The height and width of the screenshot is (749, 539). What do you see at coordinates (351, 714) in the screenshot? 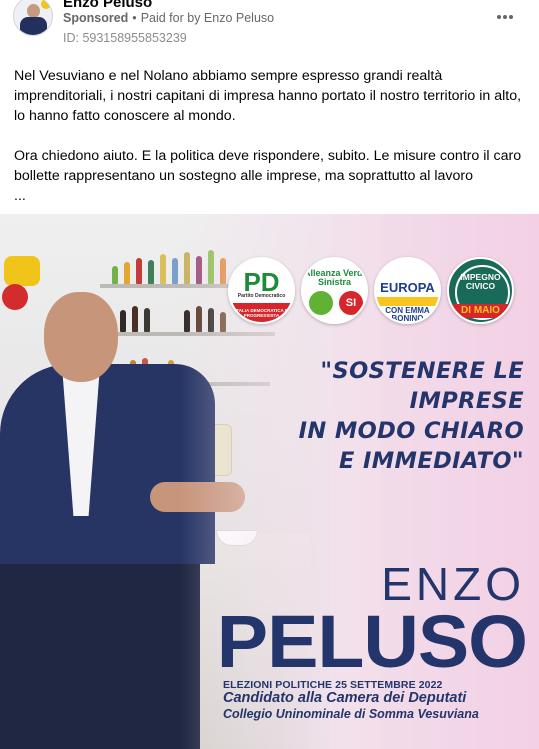
I see `constituency-line: Collegio Uninominale di Somma Vesuviana` at bounding box center [351, 714].